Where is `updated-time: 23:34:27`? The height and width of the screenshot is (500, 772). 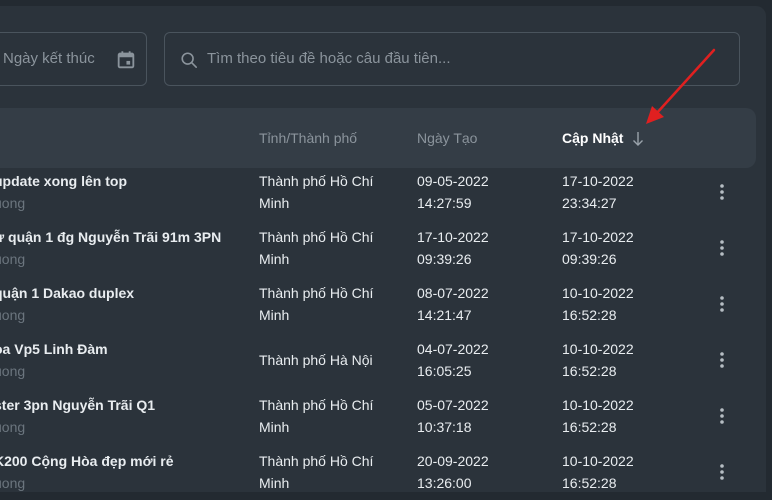 updated-time: 23:34:27 is located at coordinates (589, 203).